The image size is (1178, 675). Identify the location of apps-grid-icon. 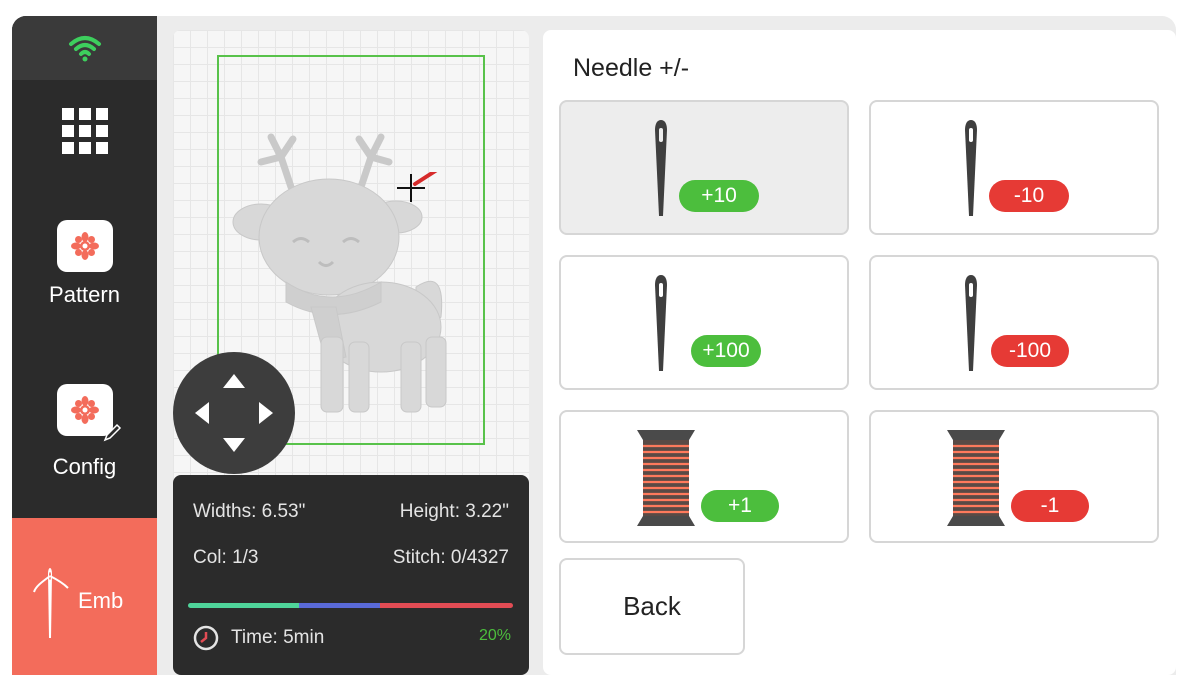
(84, 131).